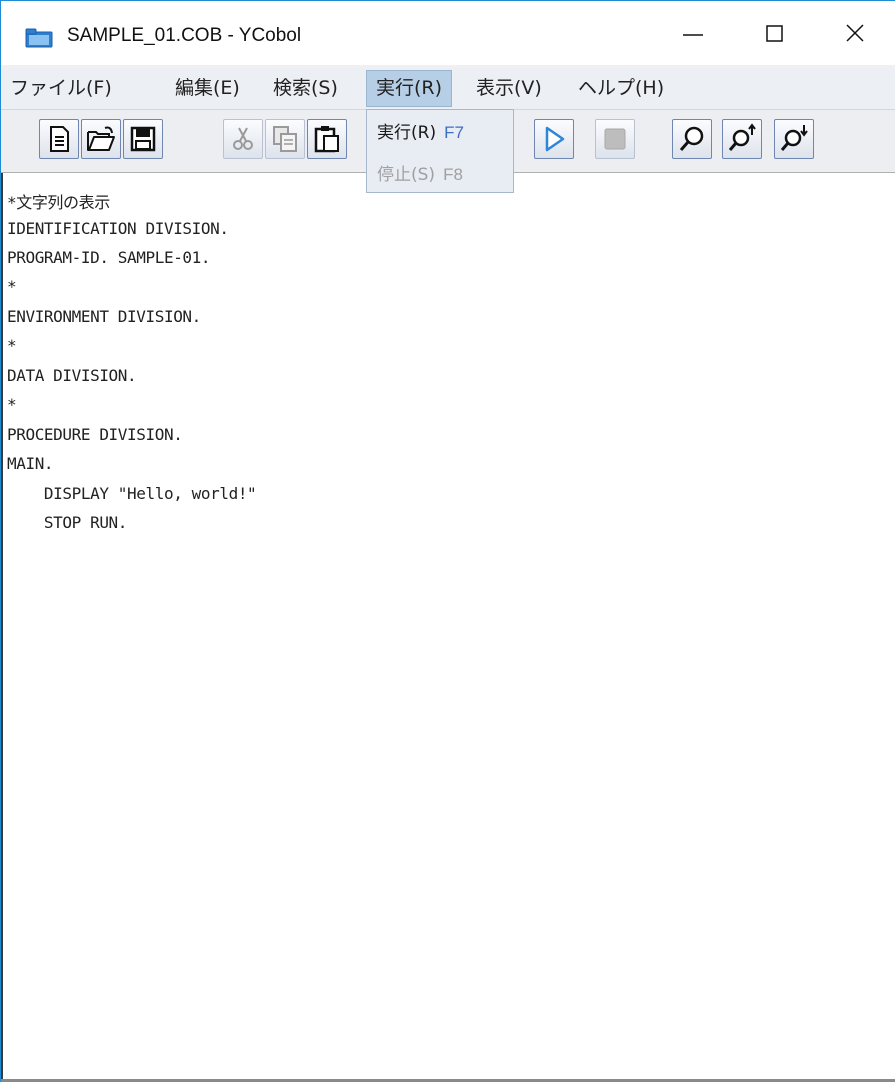  What do you see at coordinates (305, 88) in the screenshot?
I see `menu-search: 検索(S)` at bounding box center [305, 88].